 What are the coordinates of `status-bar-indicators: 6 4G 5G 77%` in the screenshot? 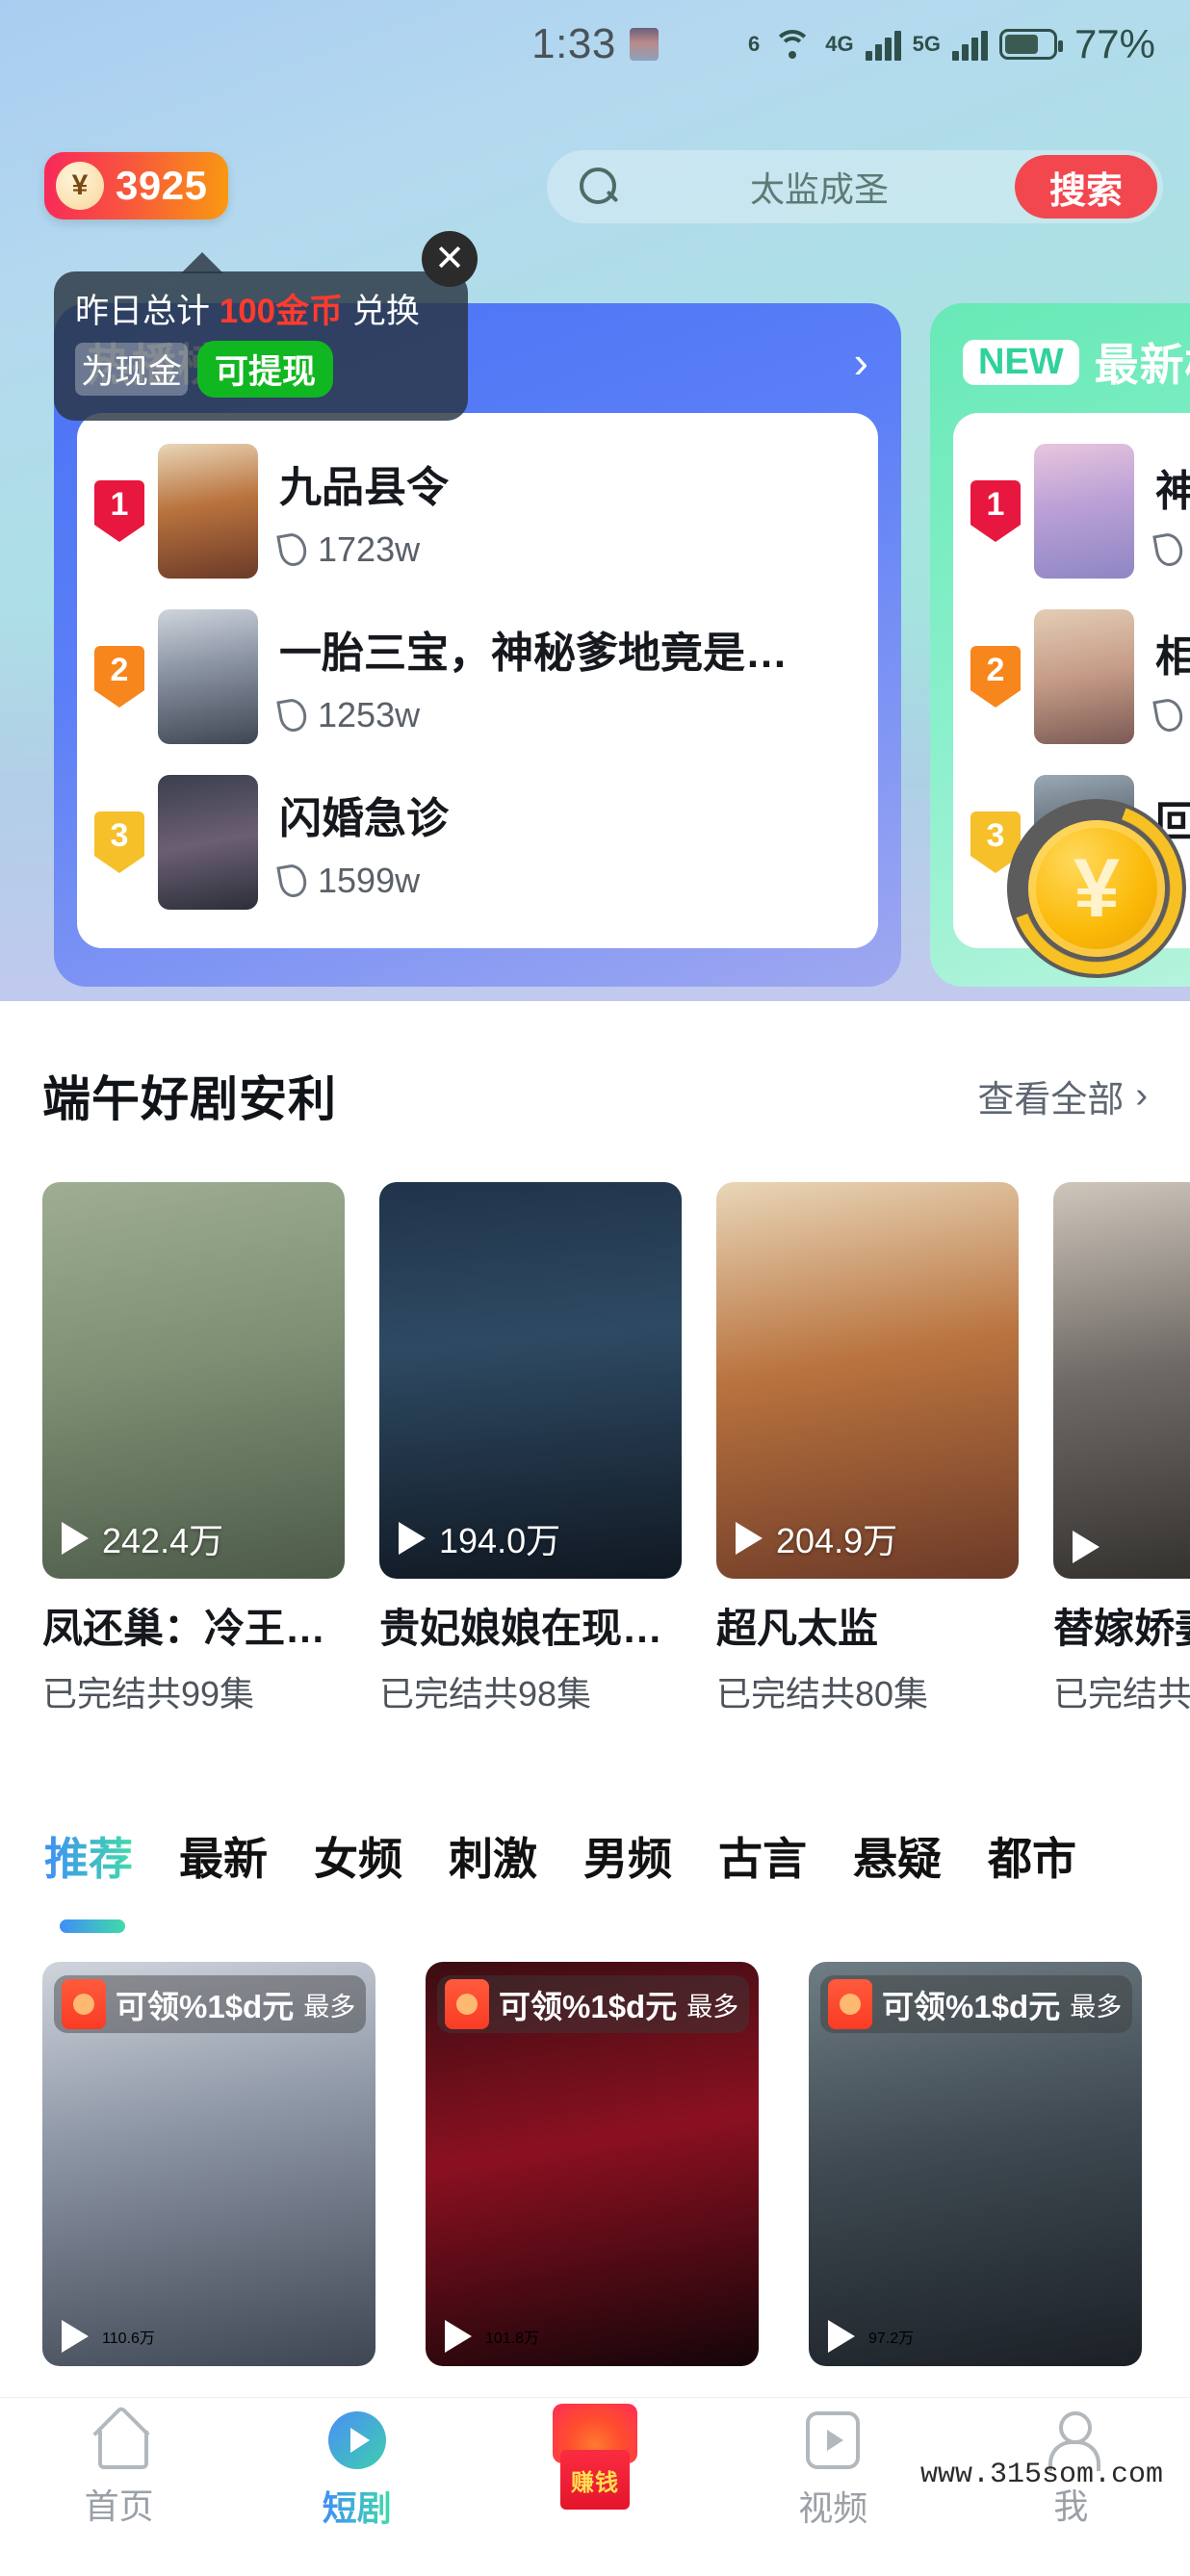 It's located at (952, 44).